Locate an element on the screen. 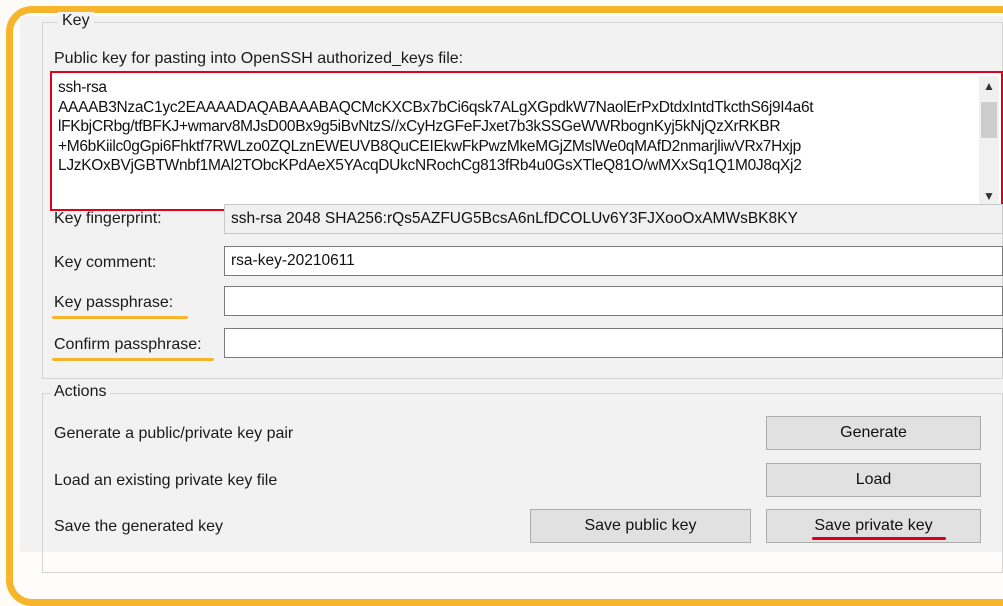  passphrase-field is located at coordinates (613, 301).